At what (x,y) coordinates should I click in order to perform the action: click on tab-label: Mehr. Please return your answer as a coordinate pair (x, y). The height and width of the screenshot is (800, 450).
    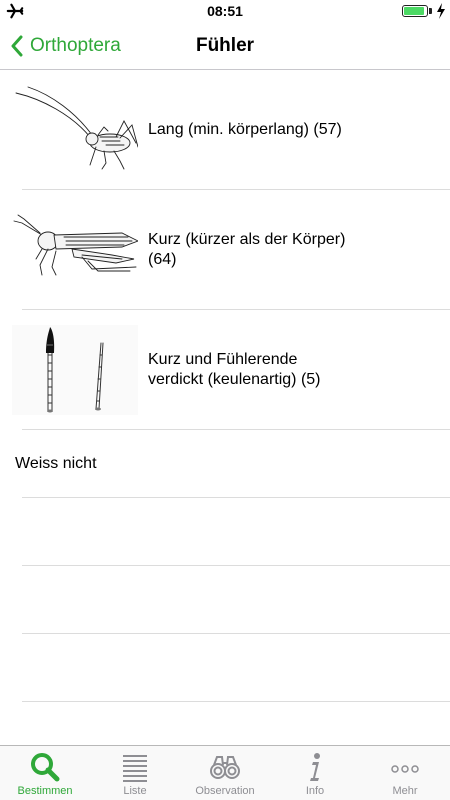
    Looking at the image, I should click on (405, 791).